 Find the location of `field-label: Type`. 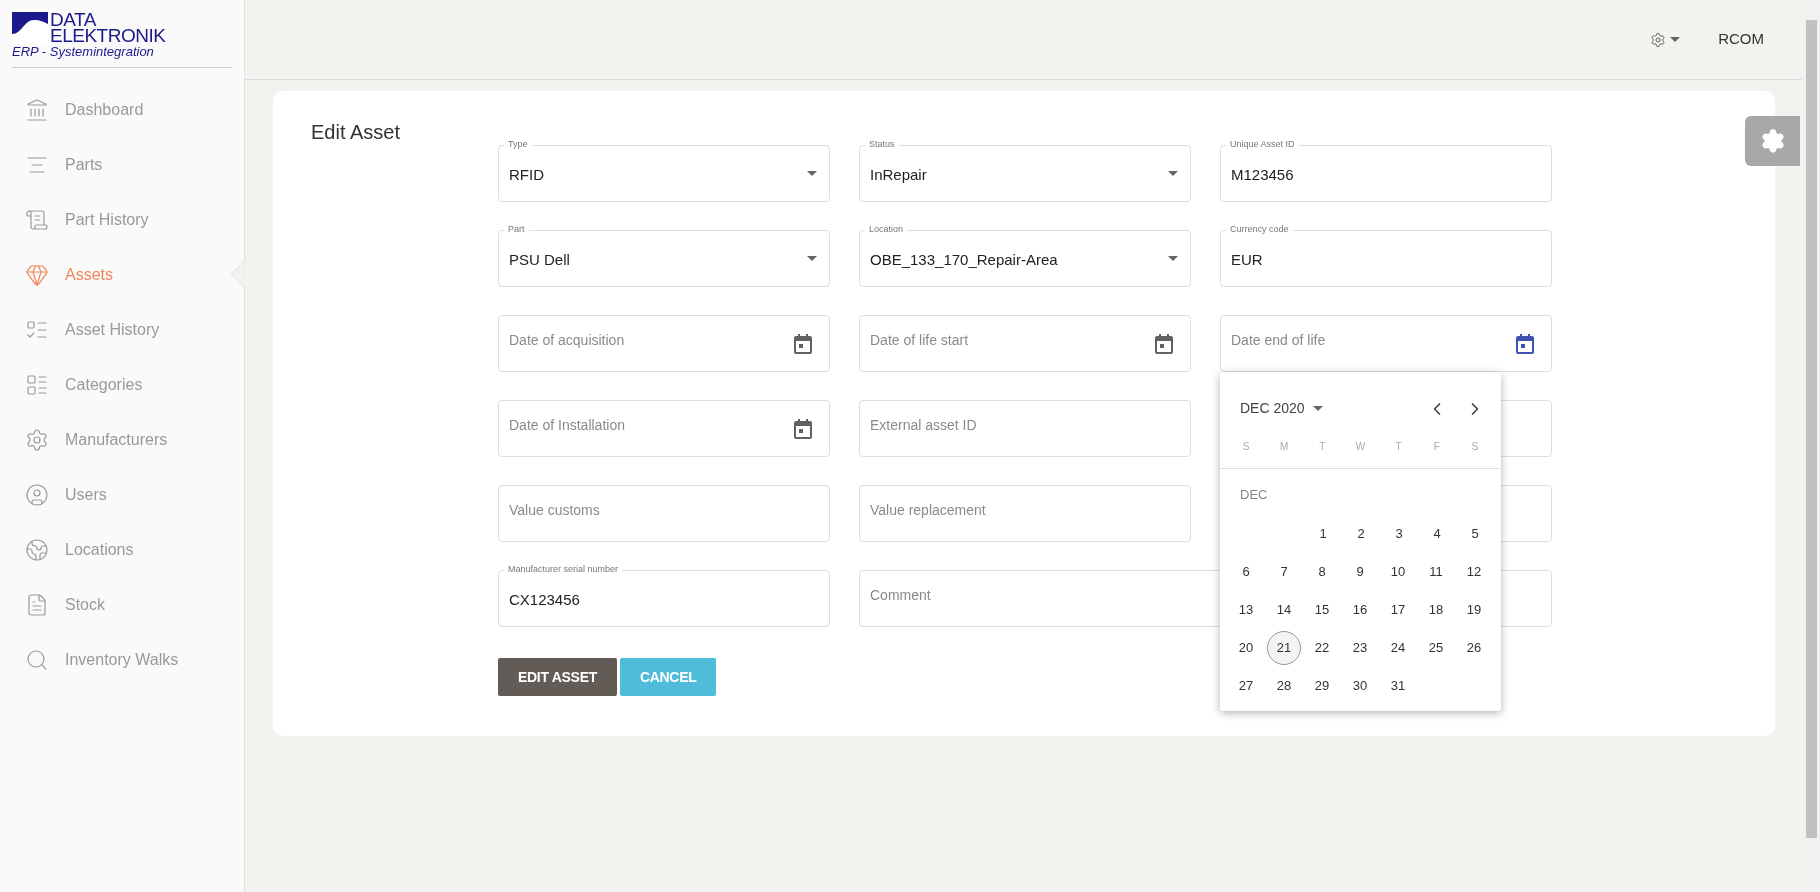

field-label: Type is located at coordinates (518, 144).